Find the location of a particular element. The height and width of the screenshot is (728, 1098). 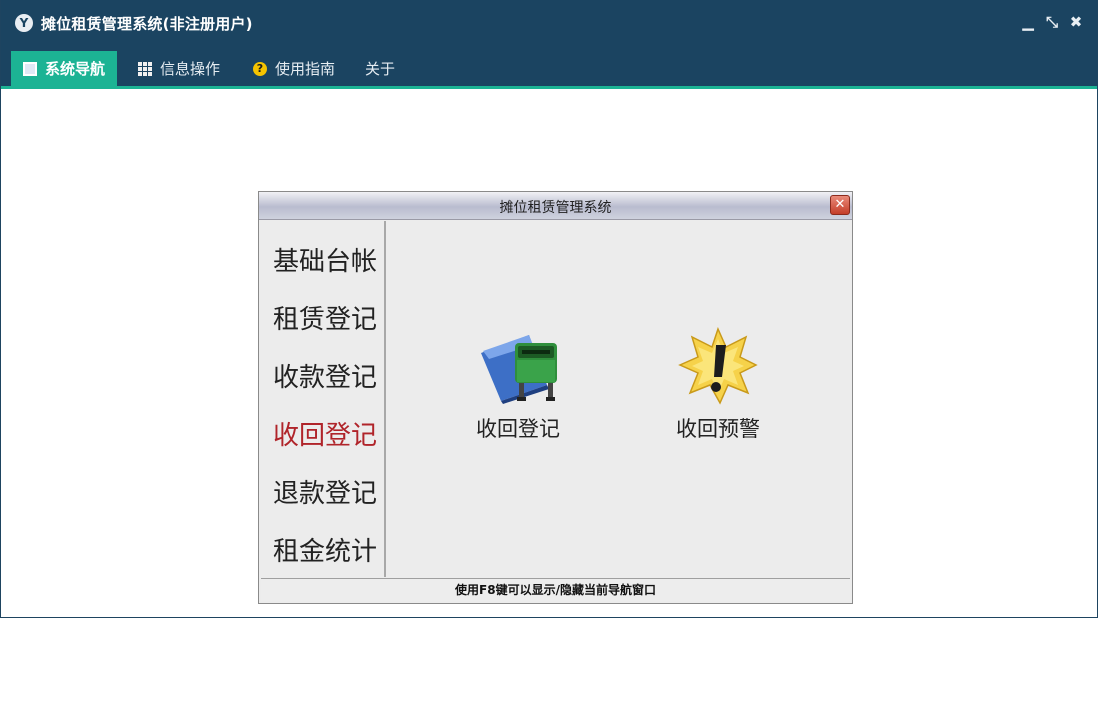

nav-item-rent-statistics: 租金统计 is located at coordinates (325, 549).